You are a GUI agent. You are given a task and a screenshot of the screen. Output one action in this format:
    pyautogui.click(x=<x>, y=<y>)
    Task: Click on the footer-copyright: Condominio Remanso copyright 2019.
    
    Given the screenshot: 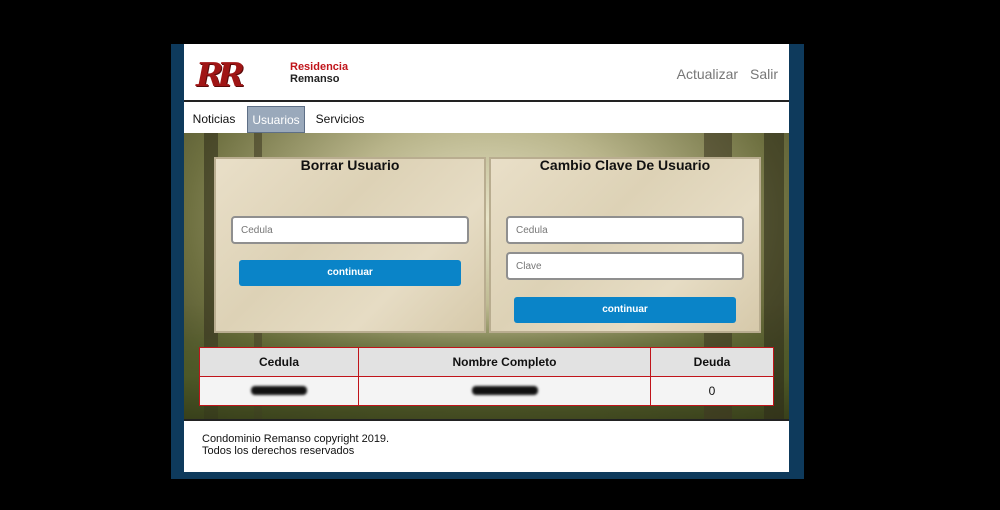 What is the action you would take?
    pyautogui.click(x=296, y=439)
    